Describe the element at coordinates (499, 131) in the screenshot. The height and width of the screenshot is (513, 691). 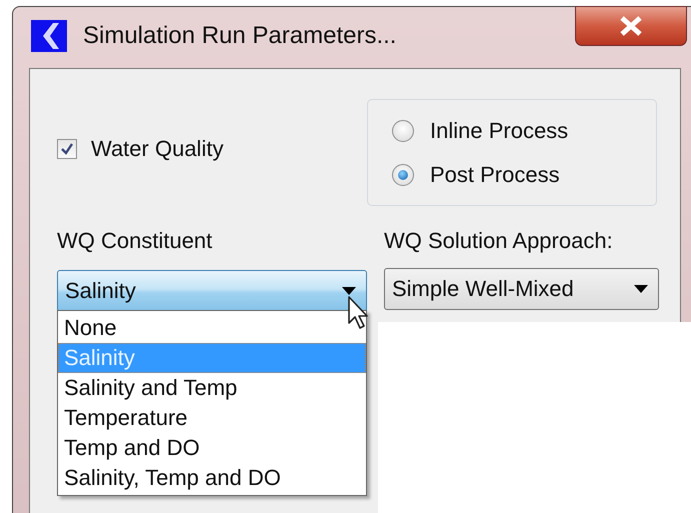
I see `radio-label: Inline Process` at that location.